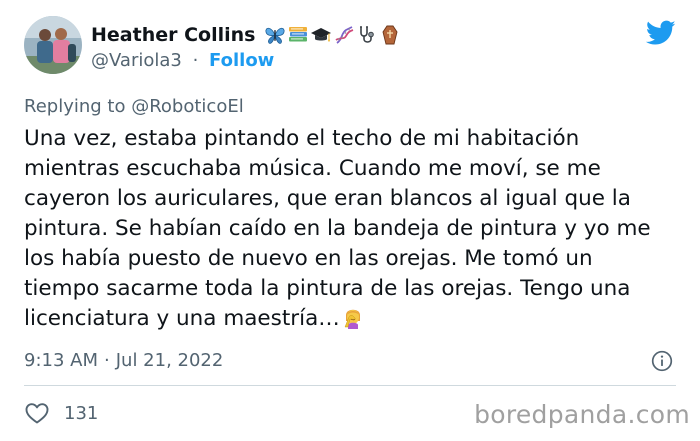 This screenshot has width=700, height=441. I want to click on display-name: Heather Collins, so click(173, 35).